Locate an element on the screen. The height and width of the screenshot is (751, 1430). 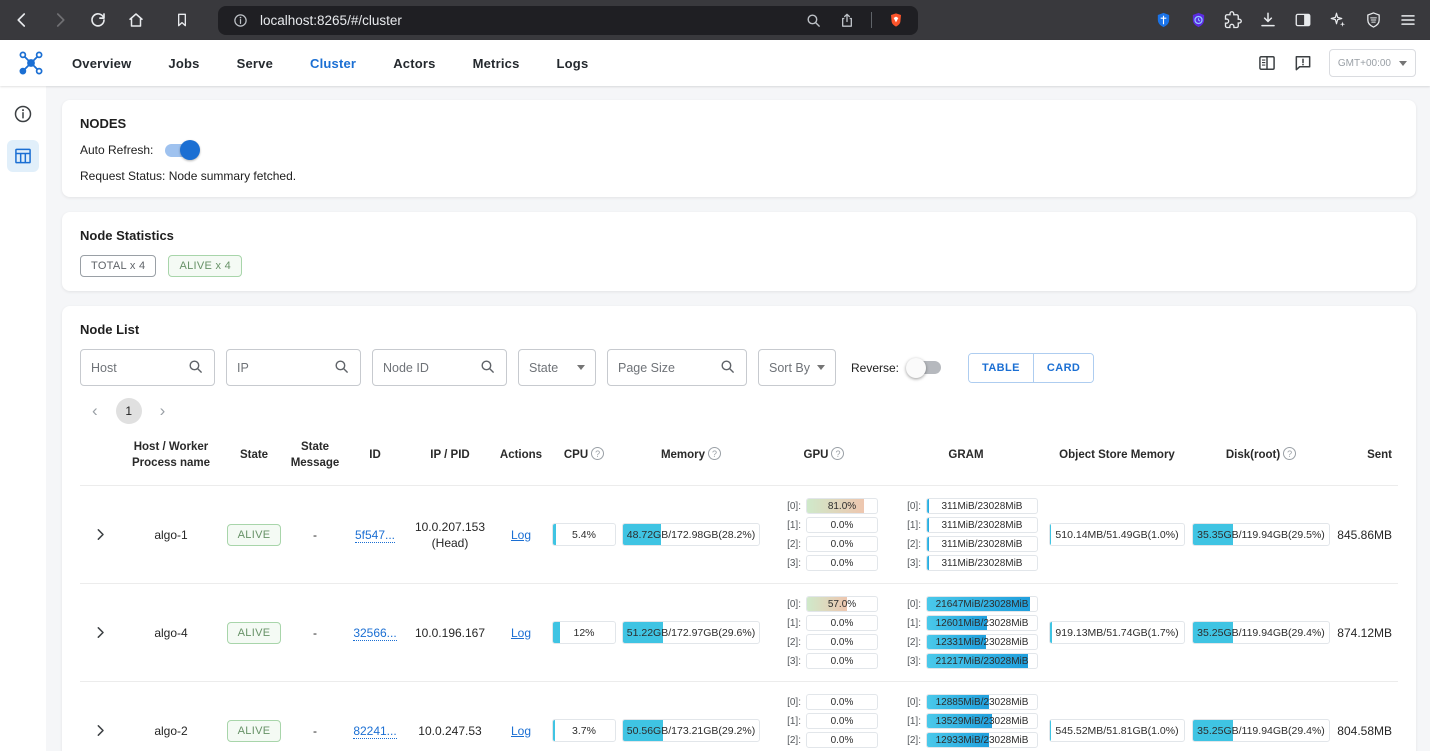
back-icon is located at coordinates (22, 20).